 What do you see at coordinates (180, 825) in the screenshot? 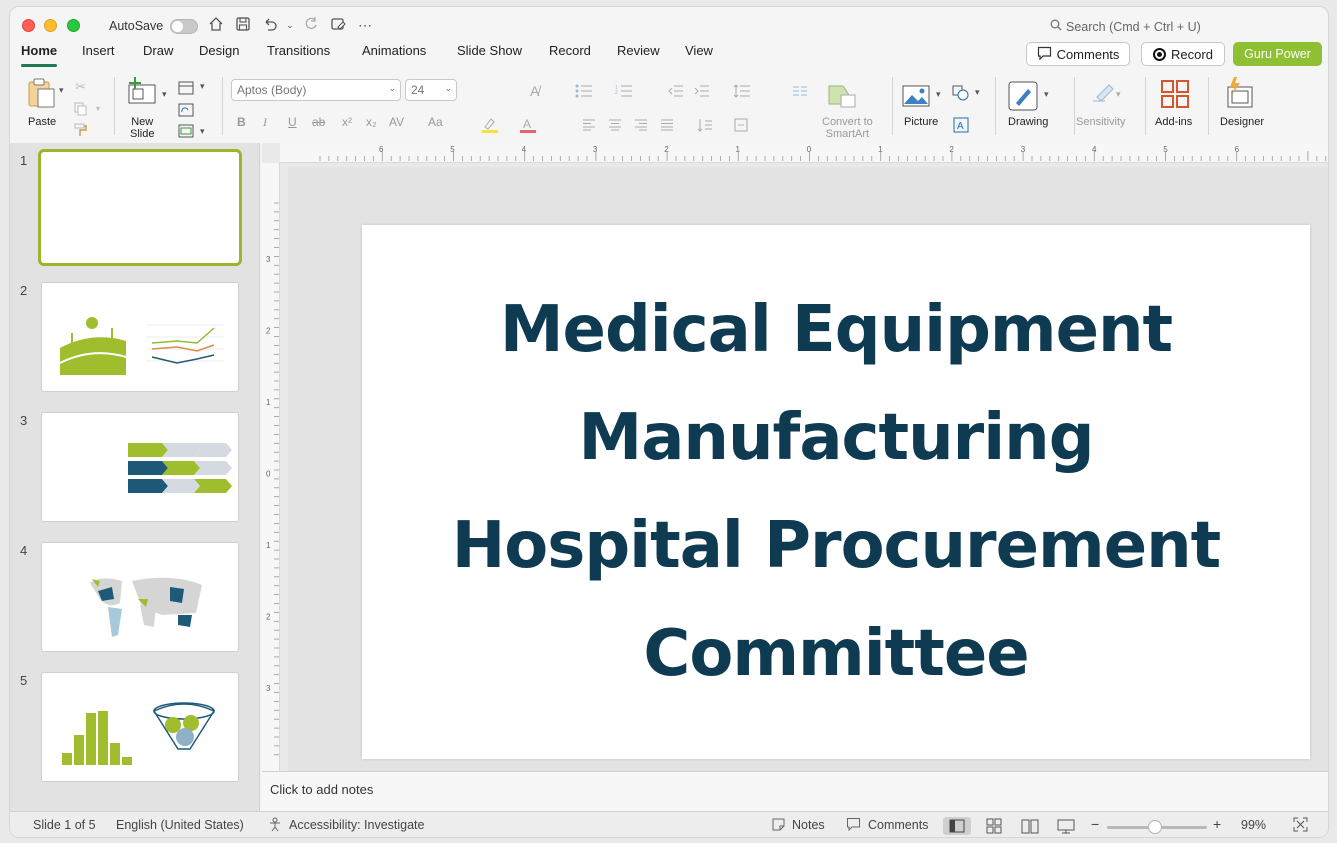
I see `language: English (United States)` at bounding box center [180, 825].